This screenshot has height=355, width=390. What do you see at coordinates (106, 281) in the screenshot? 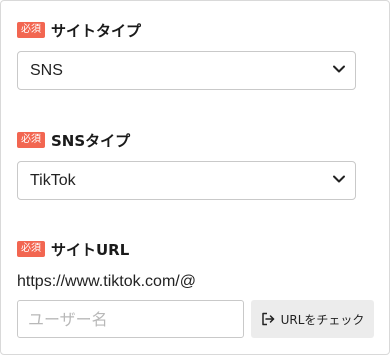
I see `url-prefix: https://www.tiktok.com/@` at bounding box center [106, 281].